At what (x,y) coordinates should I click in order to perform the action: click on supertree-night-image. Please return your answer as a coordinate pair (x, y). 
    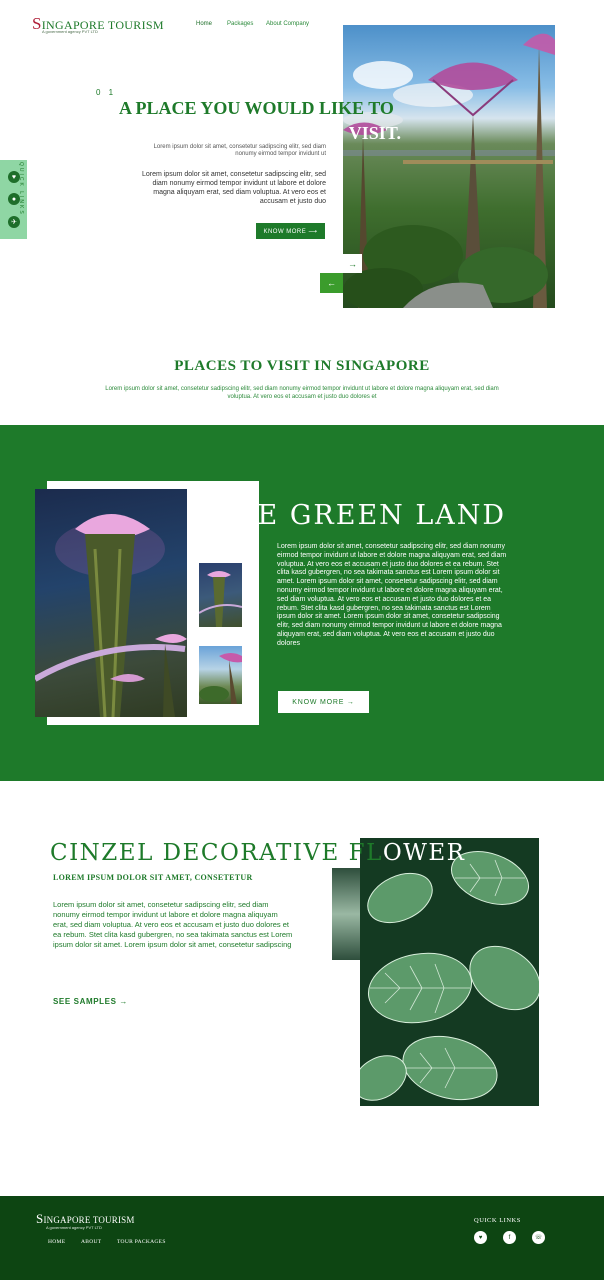
    Looking at the image, I should click on (111, 603).